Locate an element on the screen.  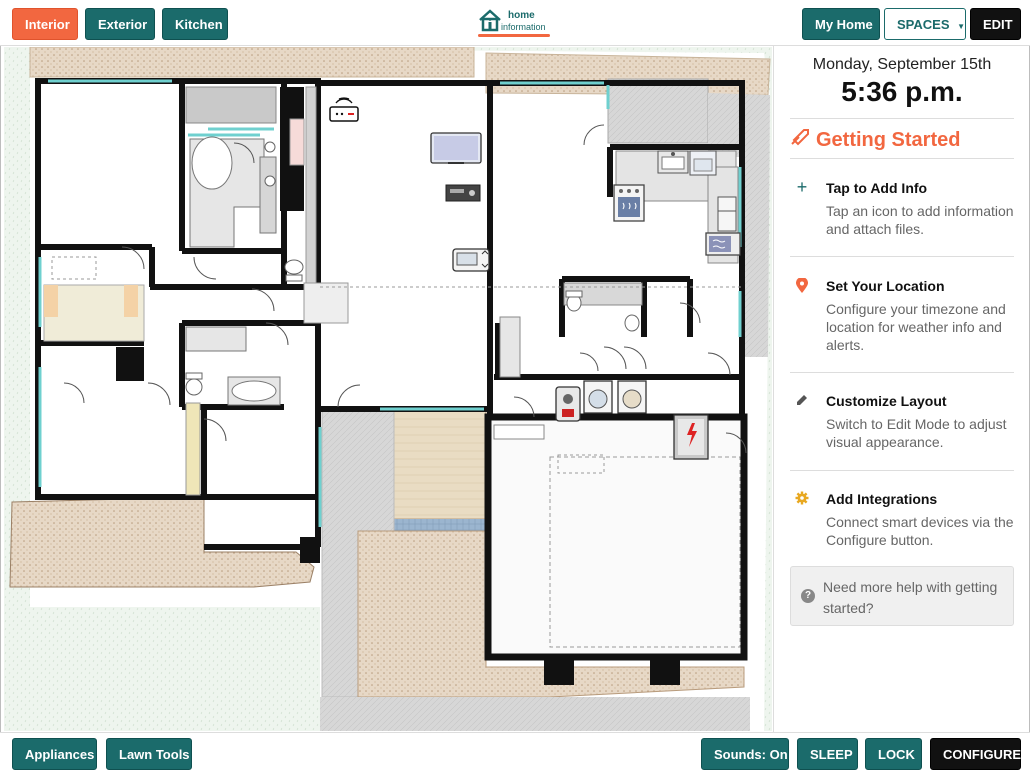
caret-down-icon: ▼ is located at coordinates (961, 26).